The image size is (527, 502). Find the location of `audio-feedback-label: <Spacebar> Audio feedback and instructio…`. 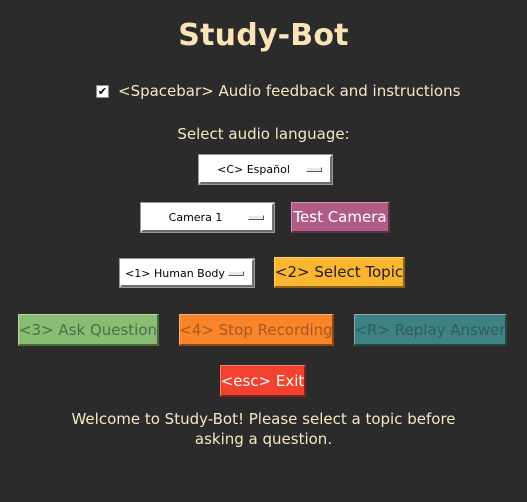

audio-feedback-label: <Spacebar> Audio feedback and instructio… is located at coordinates (289, 91).